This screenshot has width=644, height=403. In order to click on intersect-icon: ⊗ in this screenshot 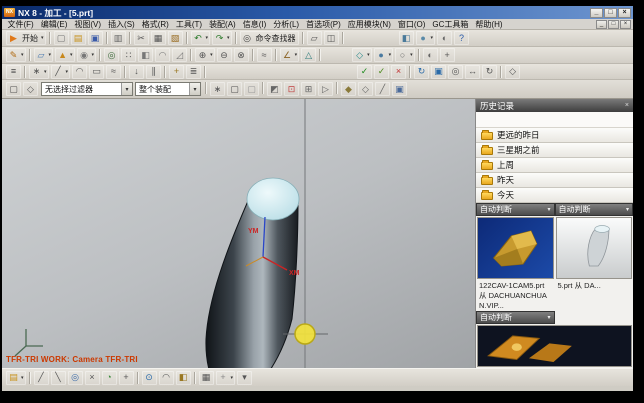, I will do `click(241, 55)`.